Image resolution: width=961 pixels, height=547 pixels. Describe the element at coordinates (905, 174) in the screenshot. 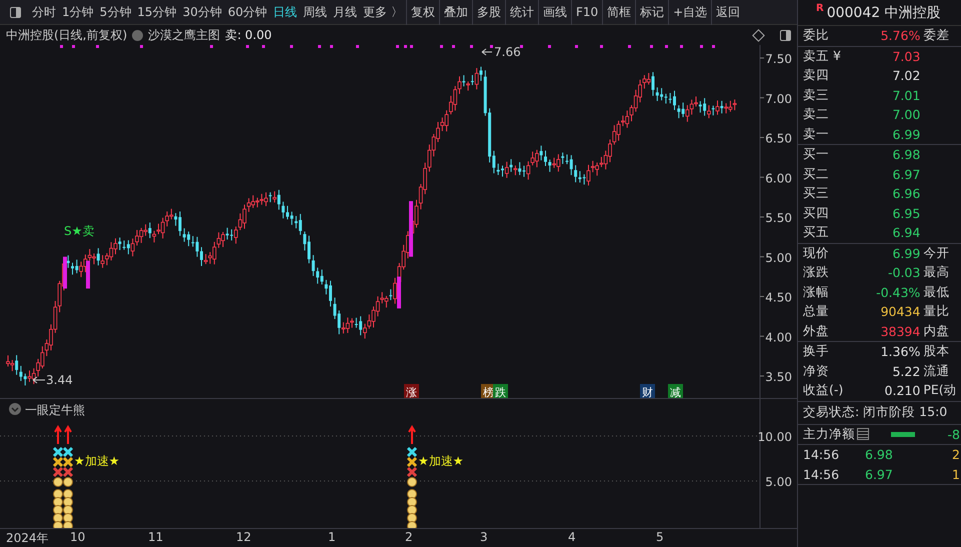

I see `order-price: 6.97` at that location.